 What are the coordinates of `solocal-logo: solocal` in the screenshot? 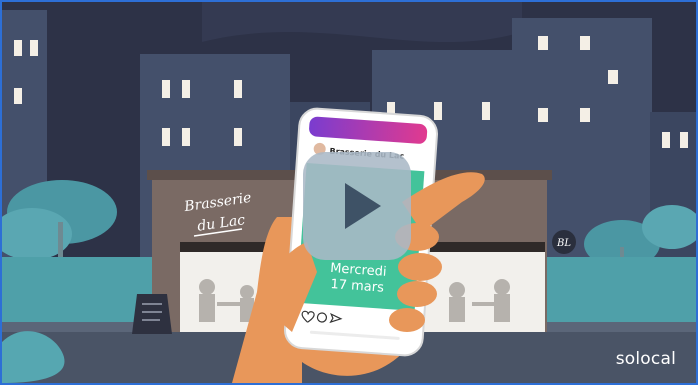 It's located at (646, 359).